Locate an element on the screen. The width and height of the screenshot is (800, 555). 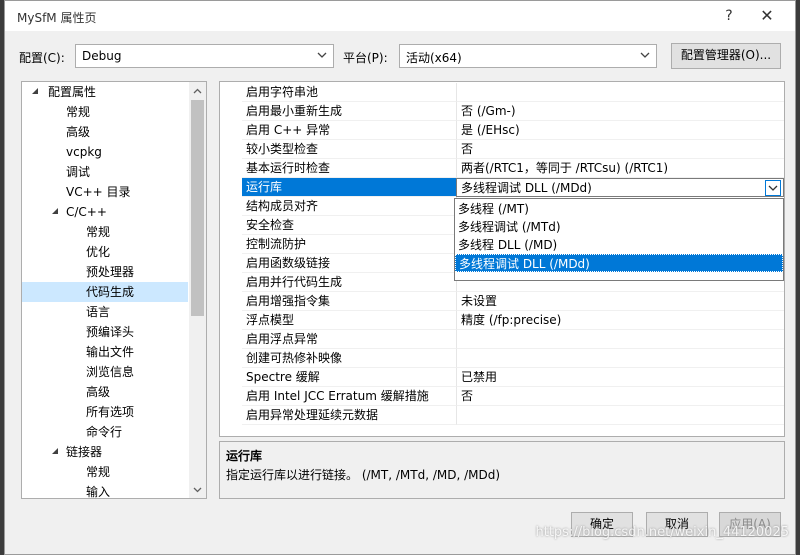
scroll-down-icon is located at coordinates (197, 490).